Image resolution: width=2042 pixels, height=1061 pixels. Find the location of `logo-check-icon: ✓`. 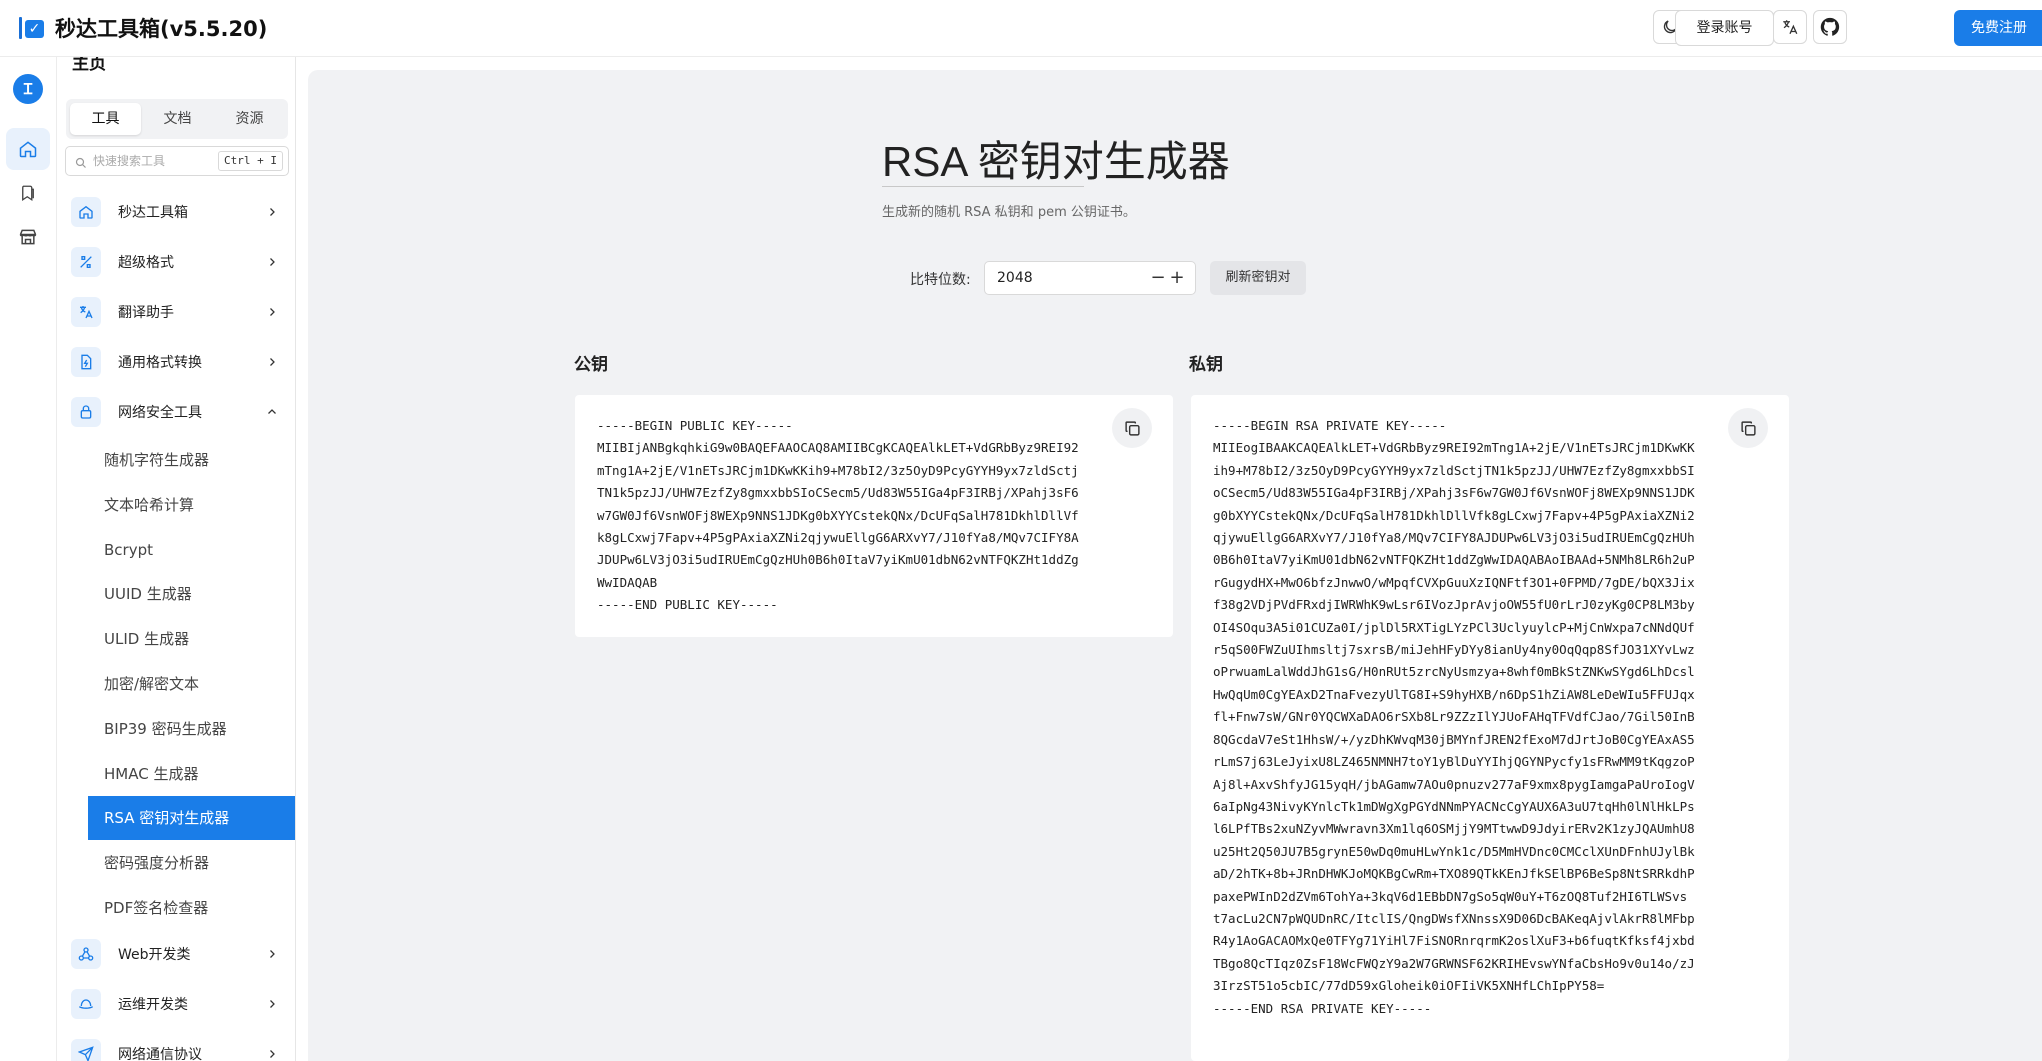

logo-check-icon: ✓ is located at coordinates (34, 29).